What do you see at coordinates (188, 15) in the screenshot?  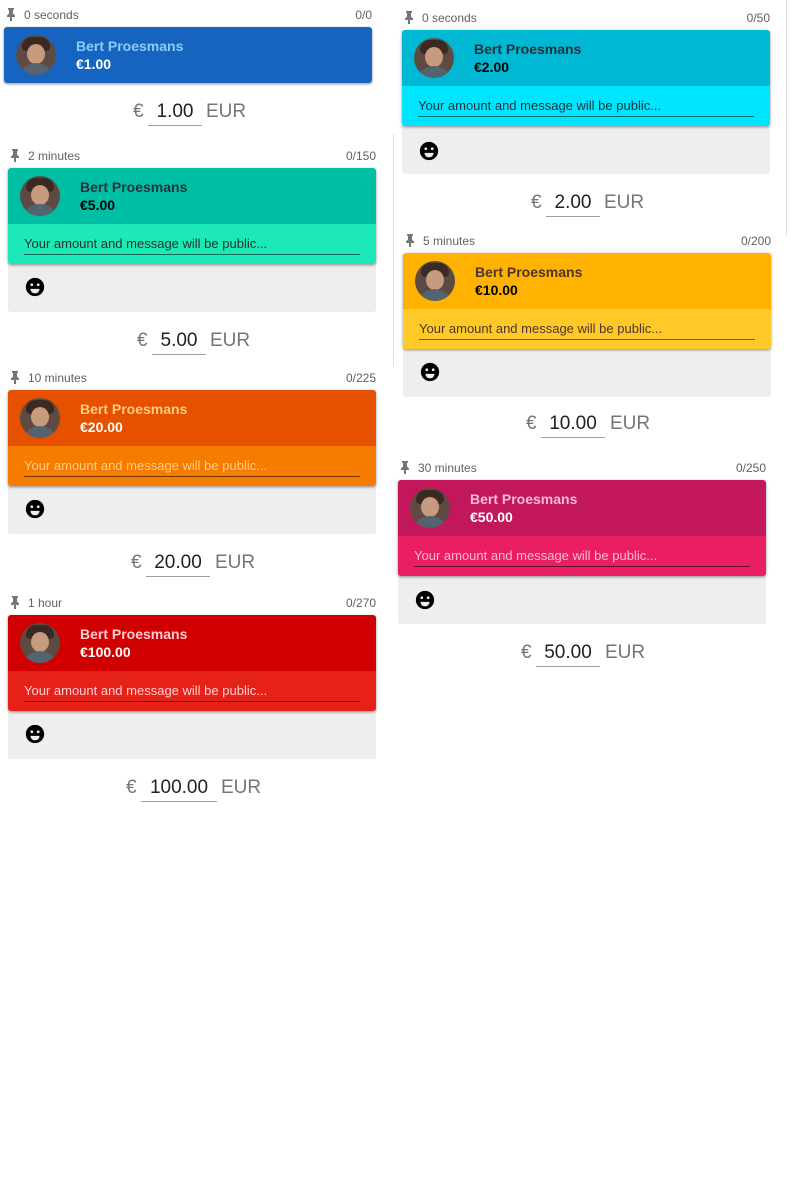 I see `tier-meta: 0 seconds 0/0` at bounding box center [188, 15].